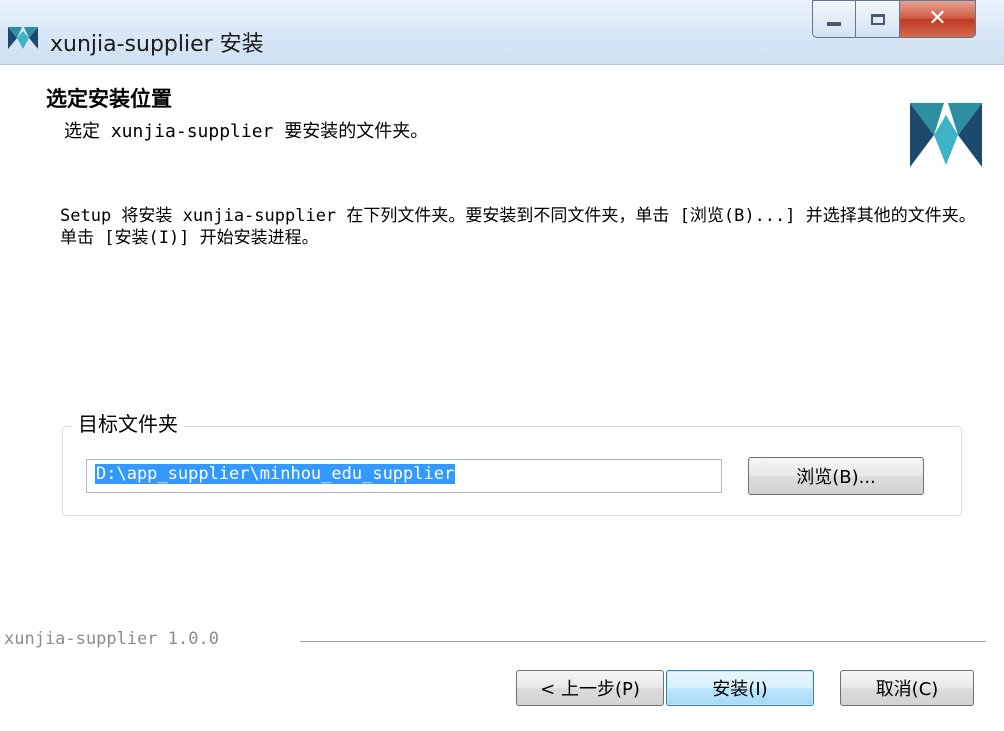 This screenshot has height=731, width=1004. What do you see at coordinates (23, 38) in the screenshot?
I see `app-logo-icon` at bounding box center [23, 38].